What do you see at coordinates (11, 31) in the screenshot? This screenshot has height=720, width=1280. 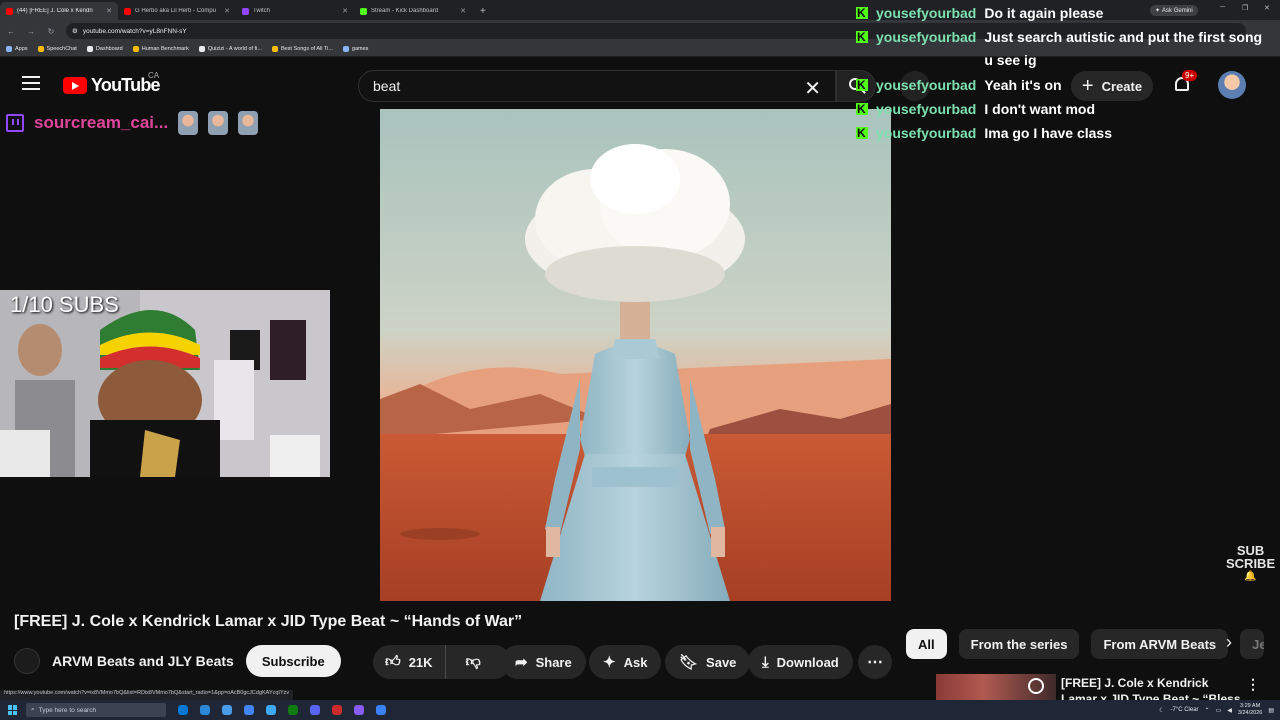 I see `back-icon: ←` at bounding box center [11, 31].